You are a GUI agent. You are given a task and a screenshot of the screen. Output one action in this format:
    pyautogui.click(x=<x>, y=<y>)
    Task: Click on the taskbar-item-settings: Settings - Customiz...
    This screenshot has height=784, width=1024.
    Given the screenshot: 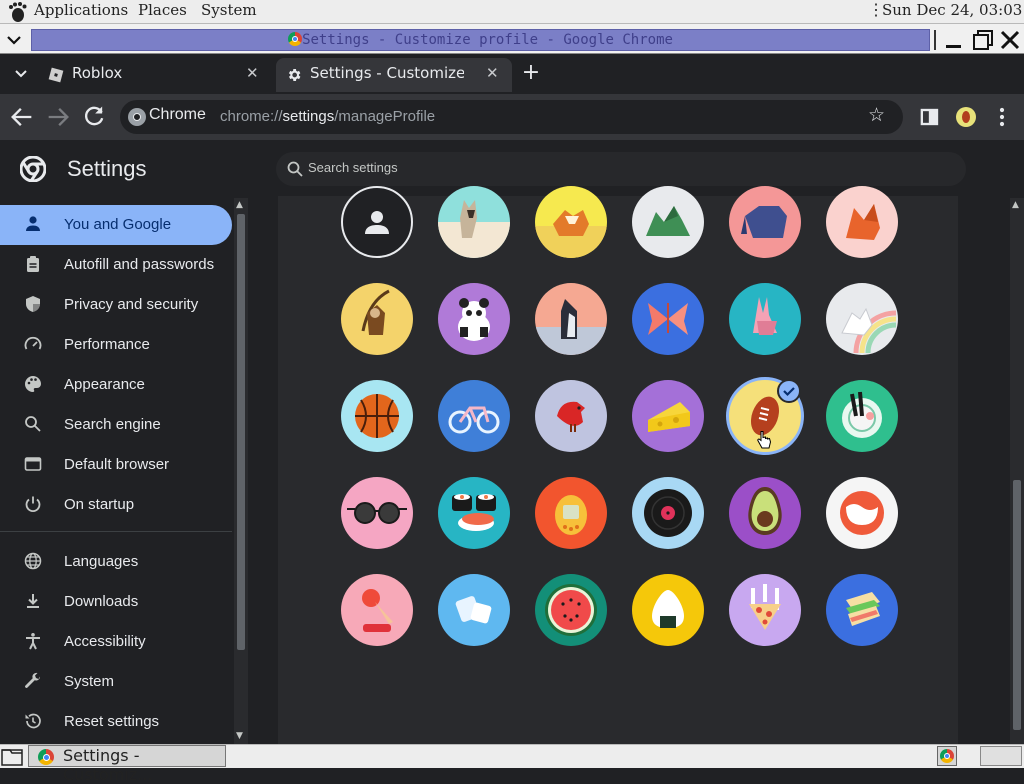 What is the action you would take?
    pyautogui.click(x=127, y=764)
    